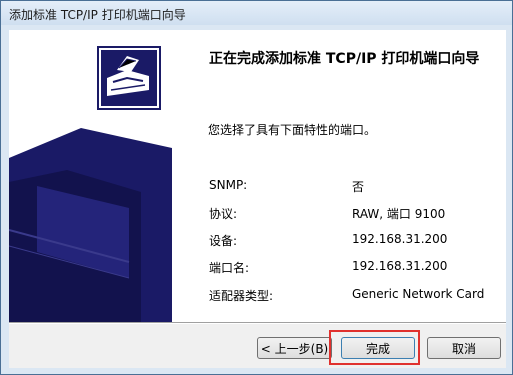 Image resolution: width=513 pixels, height=375 pixels. I want to click on summary-text: 您选择了具有下面特性的端口。, so click(292, 130).